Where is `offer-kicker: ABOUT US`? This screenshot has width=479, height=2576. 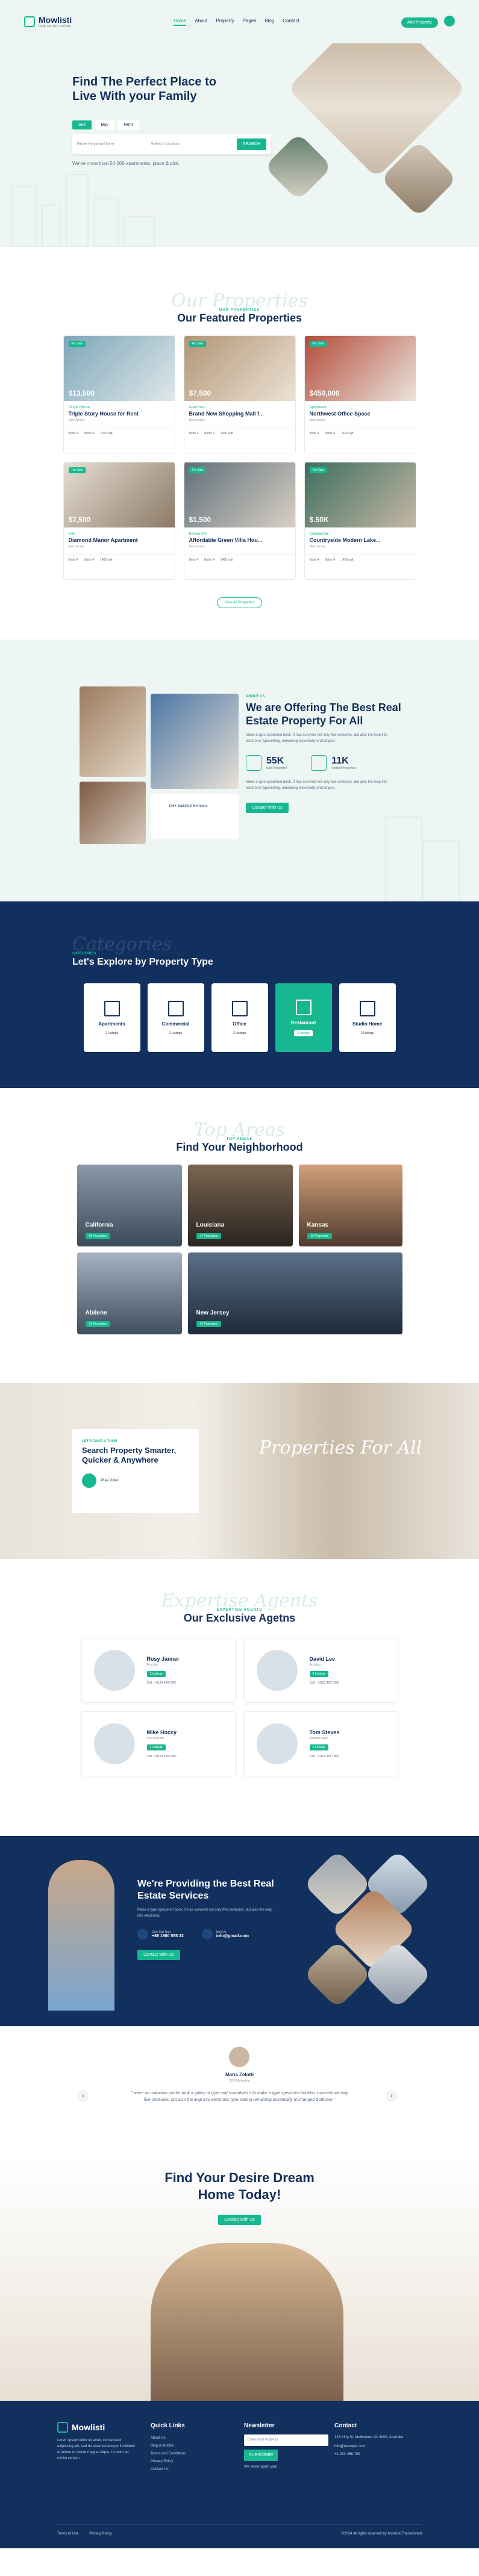
offer-kicker: ABOUT US is located at coordinates (255, 696).